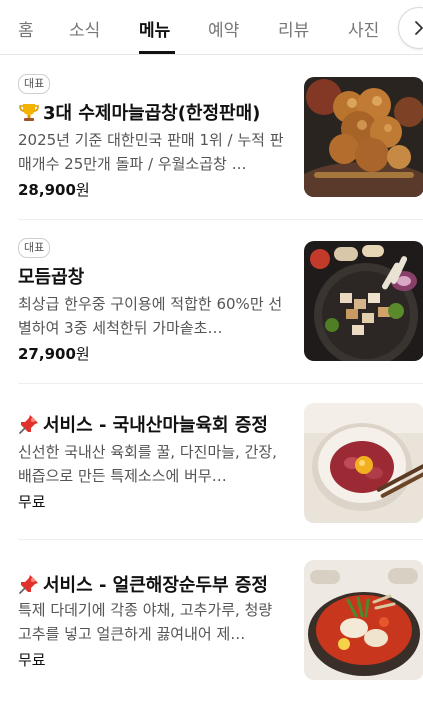 Image resolution: width=423 pixels, height=716 pixels. Describe the element at coordinates (363, 463) in the screenshot. I see `yukhoe-photo` at that location.